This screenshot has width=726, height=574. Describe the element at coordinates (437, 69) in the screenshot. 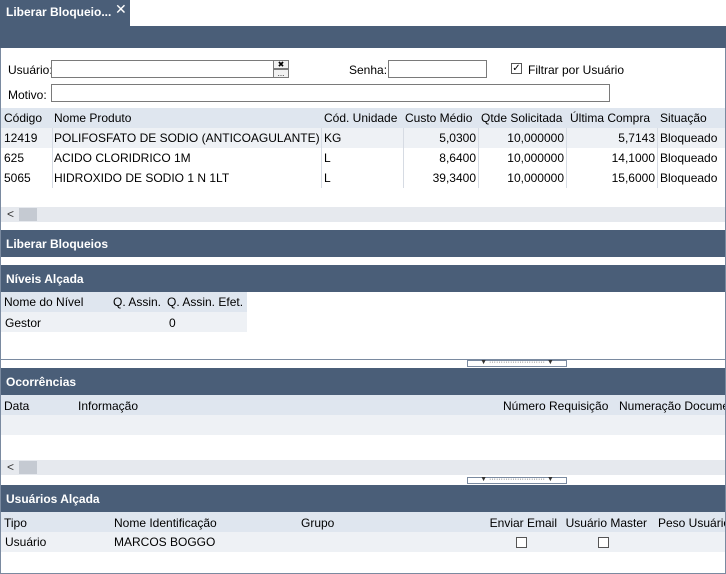

I see `senha-input` at that location.